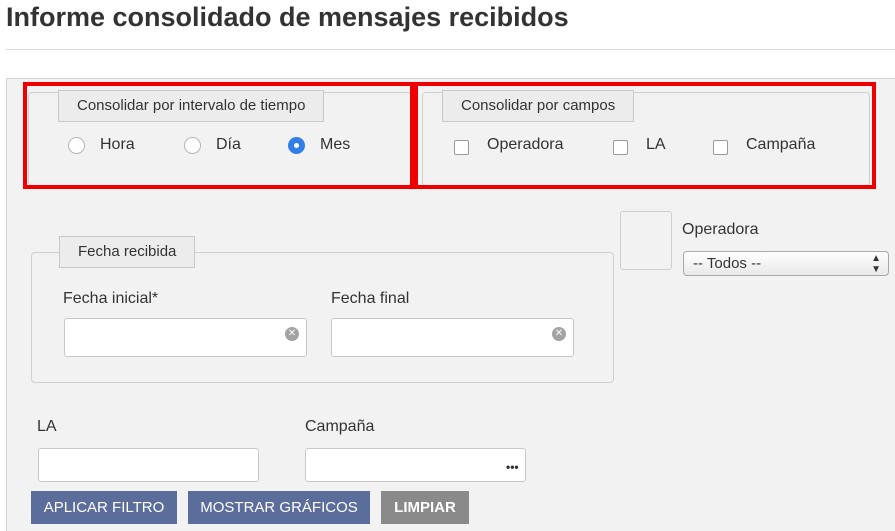  What do you see at coordinates (450, 49) in the screenshot?
I see `title-divider` at bounding box center [450, 49].